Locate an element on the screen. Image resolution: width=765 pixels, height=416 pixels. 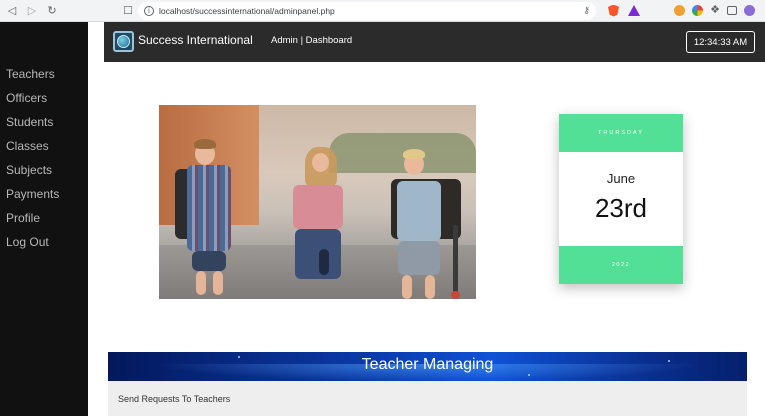
window-icon is located at coordinates (732, 10).